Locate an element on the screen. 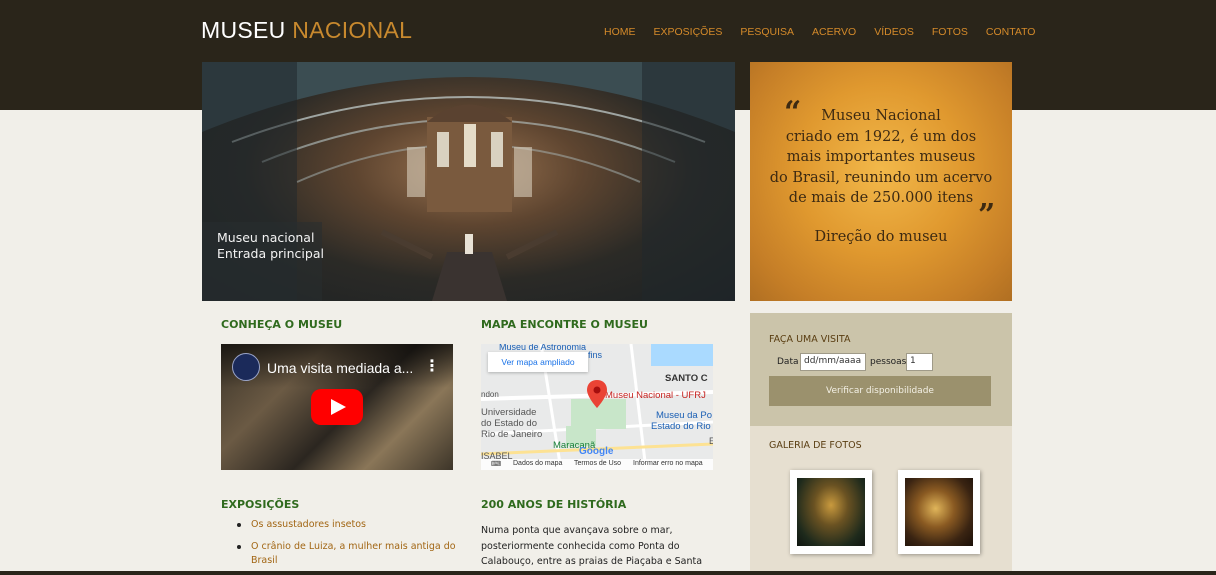 This screenshot has height=575, width=1216. hero-caption: Museu nacional Entrada principal is located at coordinates (263, 261).